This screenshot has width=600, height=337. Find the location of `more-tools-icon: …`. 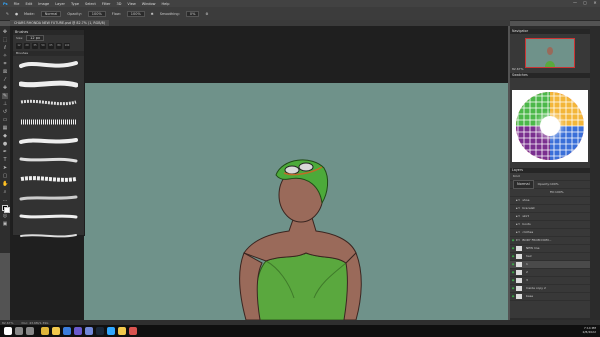

more-tools-icon: … is located at coordinates (5, 200).